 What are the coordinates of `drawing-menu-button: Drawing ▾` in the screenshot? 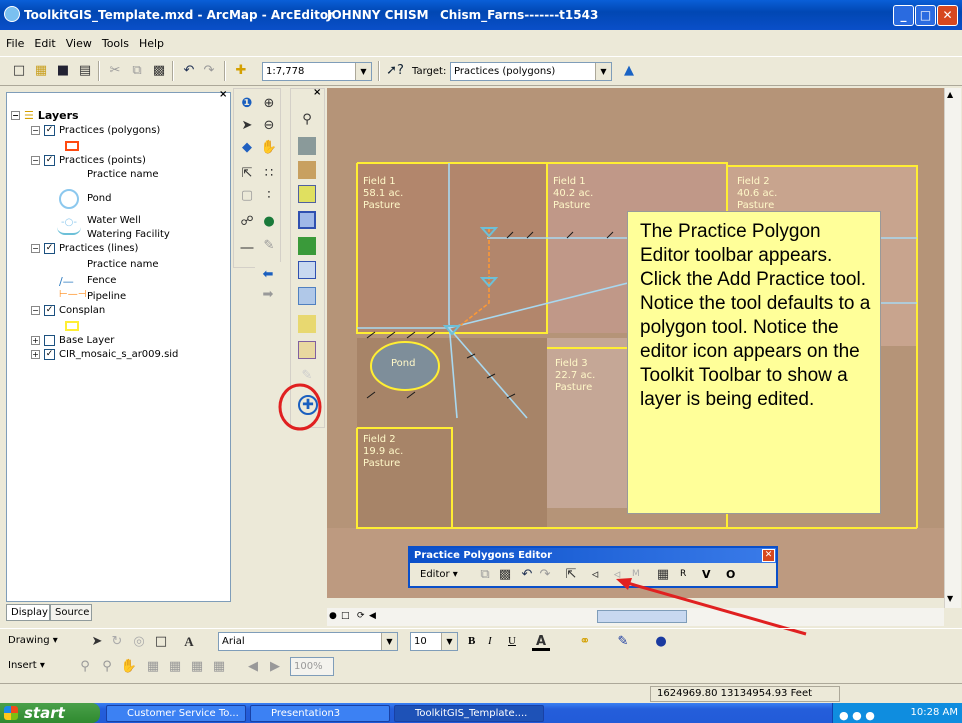 It's located at (33, 640).